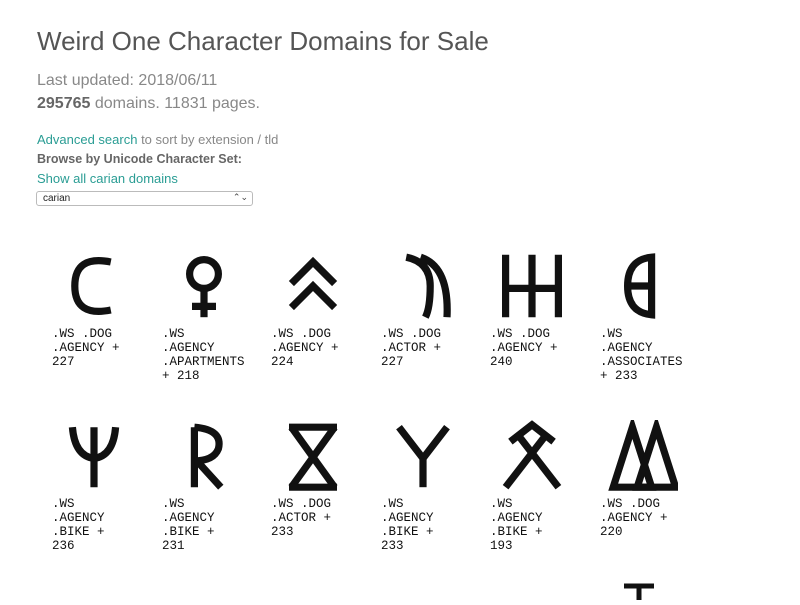 The image size is (800, 605). I want to click on domain-list: .WS .AGENCY .BIKE + 236, so click(78, 525).